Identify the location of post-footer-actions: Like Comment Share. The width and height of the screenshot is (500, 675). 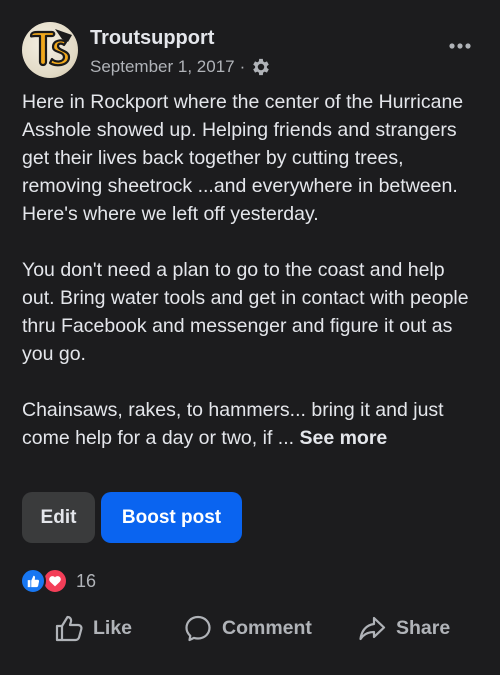
(250, 628).